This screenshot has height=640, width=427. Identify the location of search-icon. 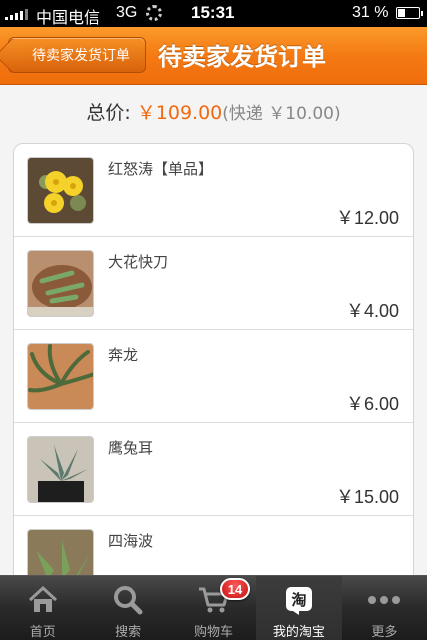
(128, 600).